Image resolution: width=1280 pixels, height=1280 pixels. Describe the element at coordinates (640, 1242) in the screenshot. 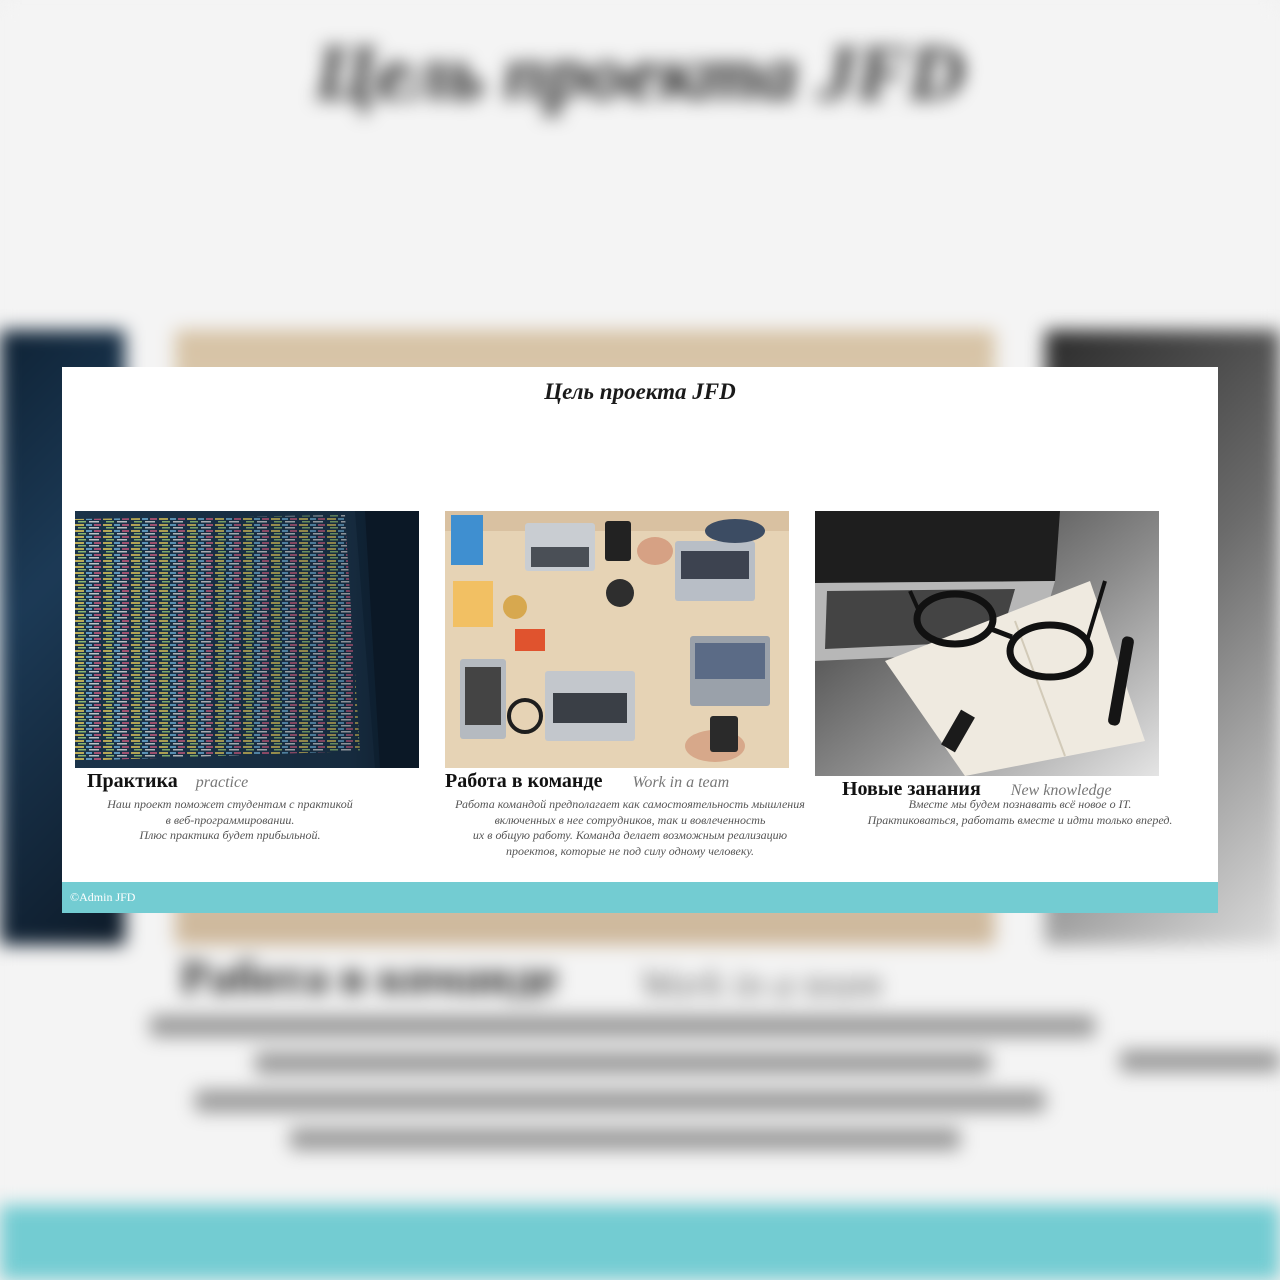

I see `background-footer` at that location.